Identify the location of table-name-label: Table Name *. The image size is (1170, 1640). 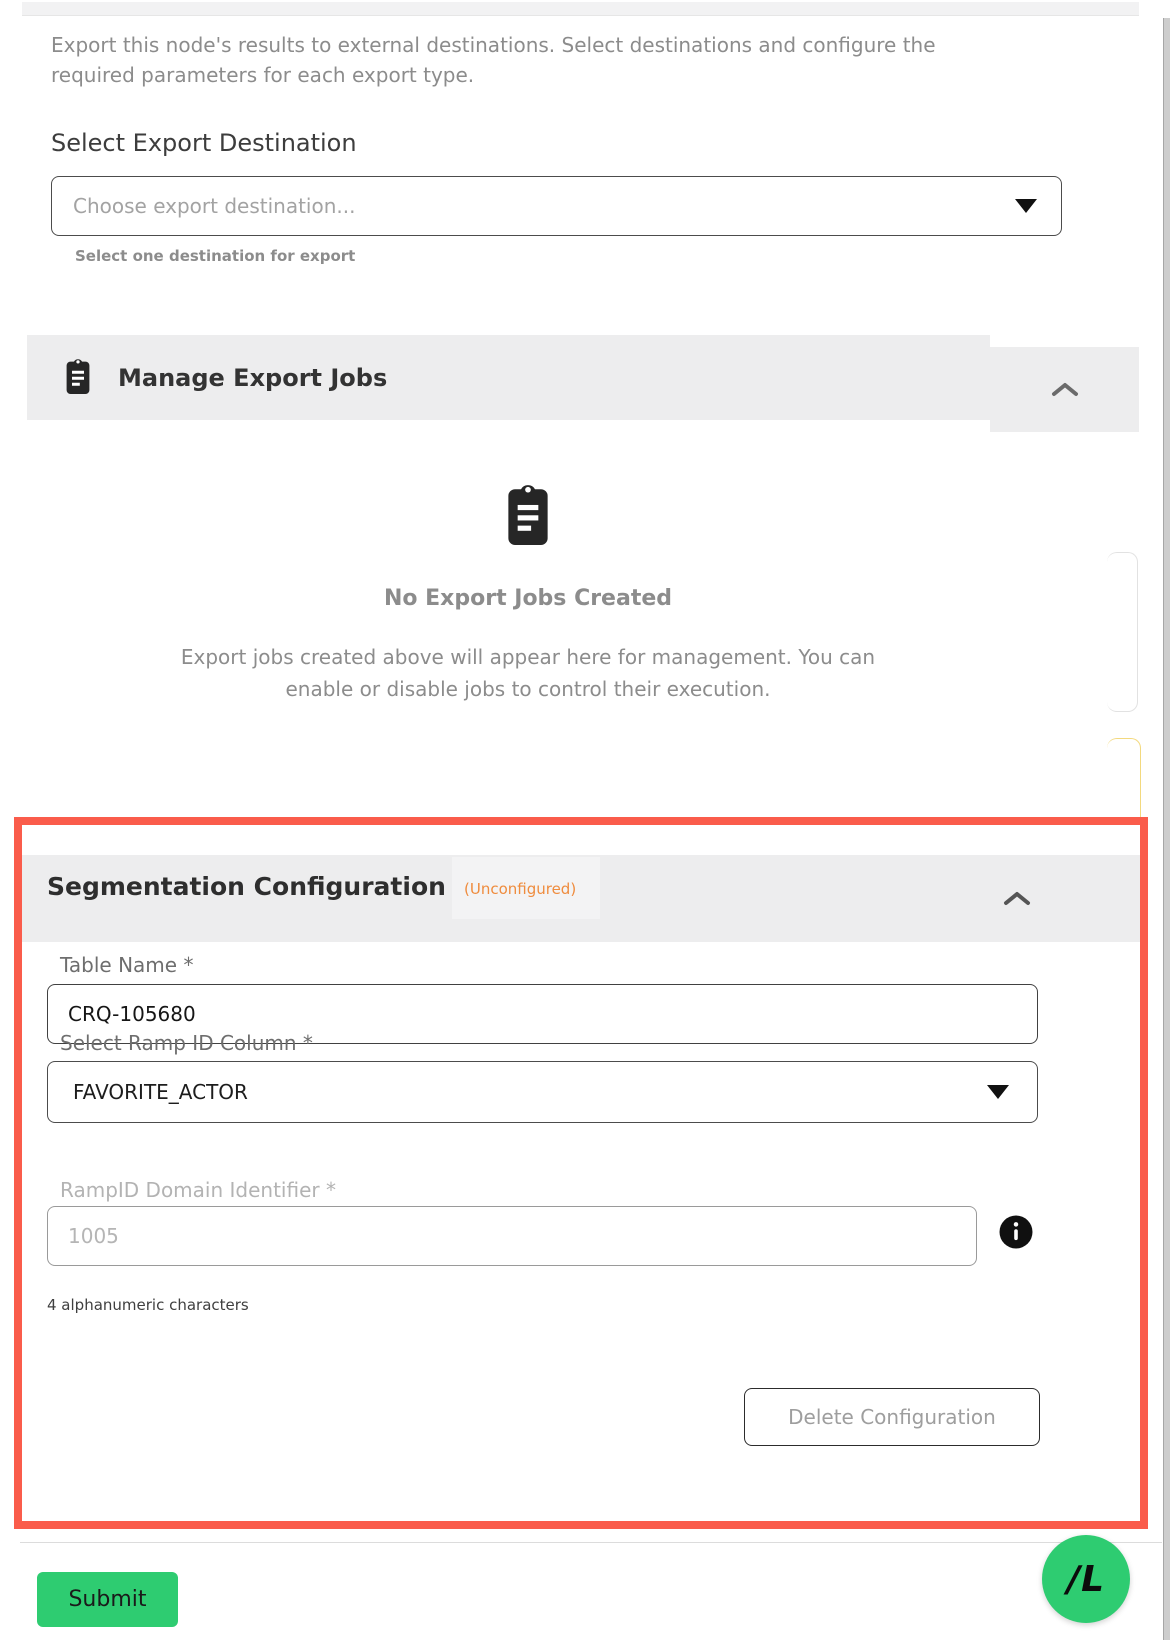
(127, 965).